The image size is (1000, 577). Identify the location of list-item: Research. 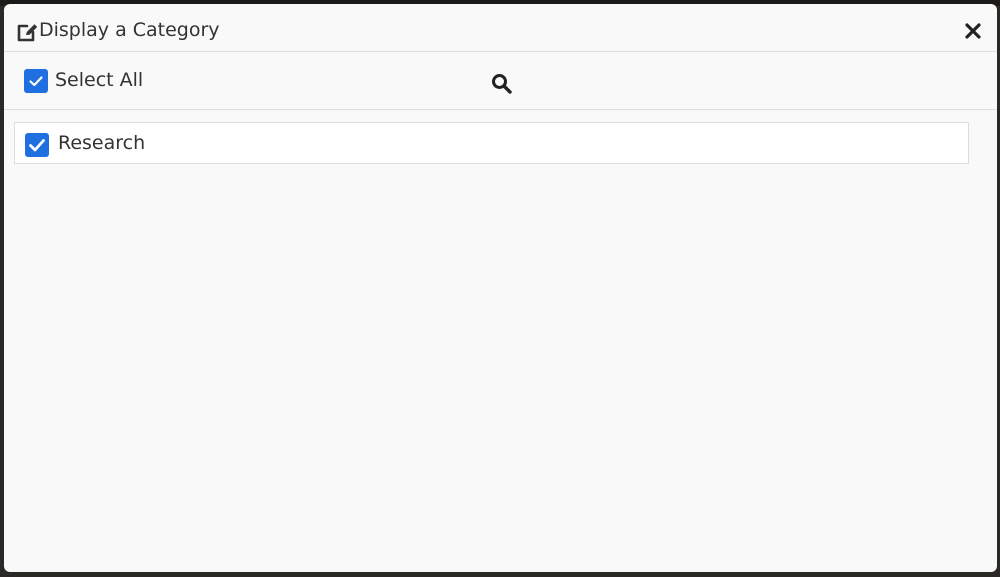
(491, 143).